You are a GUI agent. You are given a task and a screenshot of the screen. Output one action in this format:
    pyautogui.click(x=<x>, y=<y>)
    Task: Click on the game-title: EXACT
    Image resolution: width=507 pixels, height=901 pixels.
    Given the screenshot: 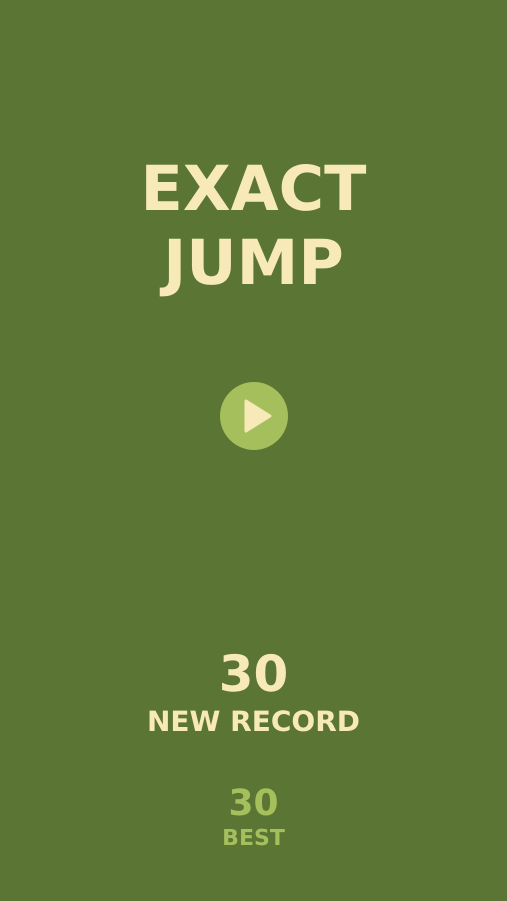 What is the action you would take?
    pyautogui.click(x=253, y=189)
    